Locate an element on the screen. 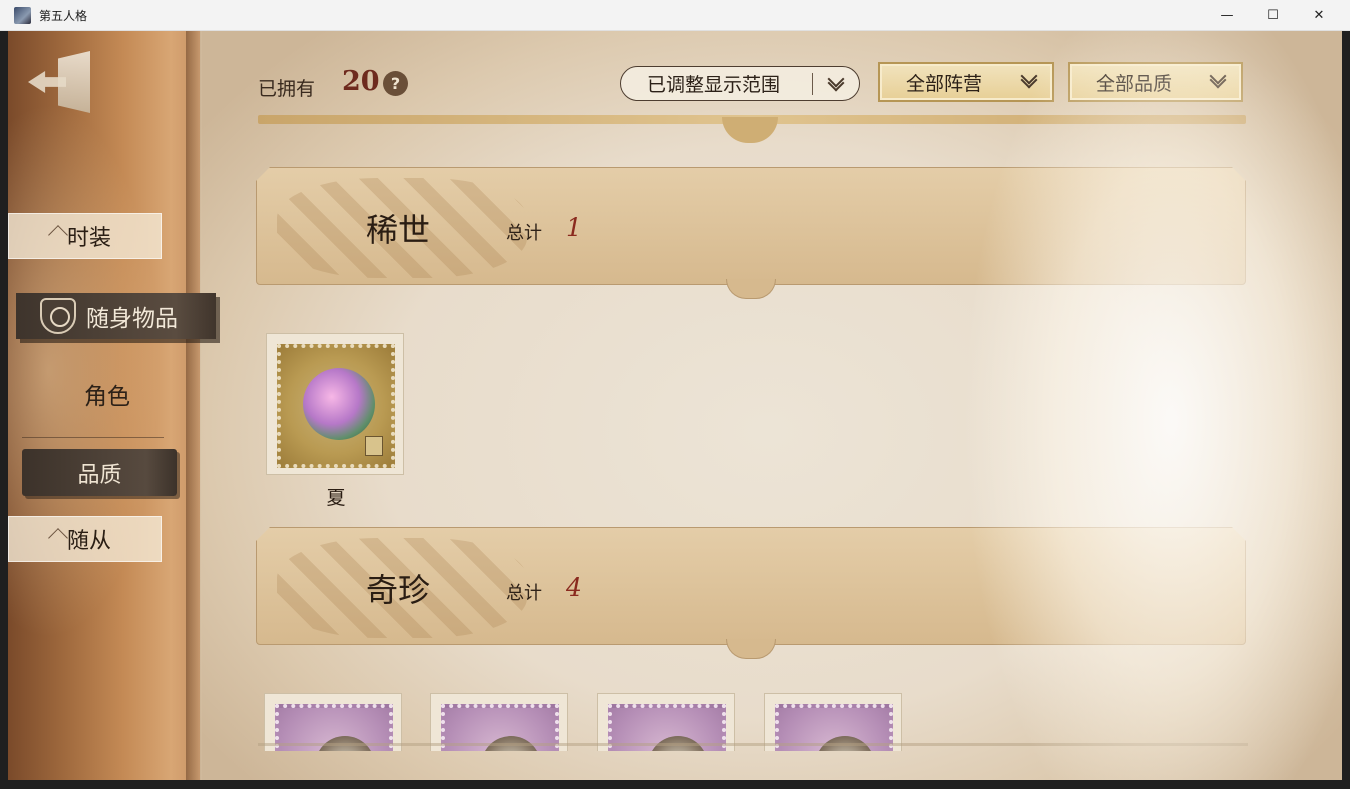  maximize-button: ☐ is located at coordinates (1273, 15).